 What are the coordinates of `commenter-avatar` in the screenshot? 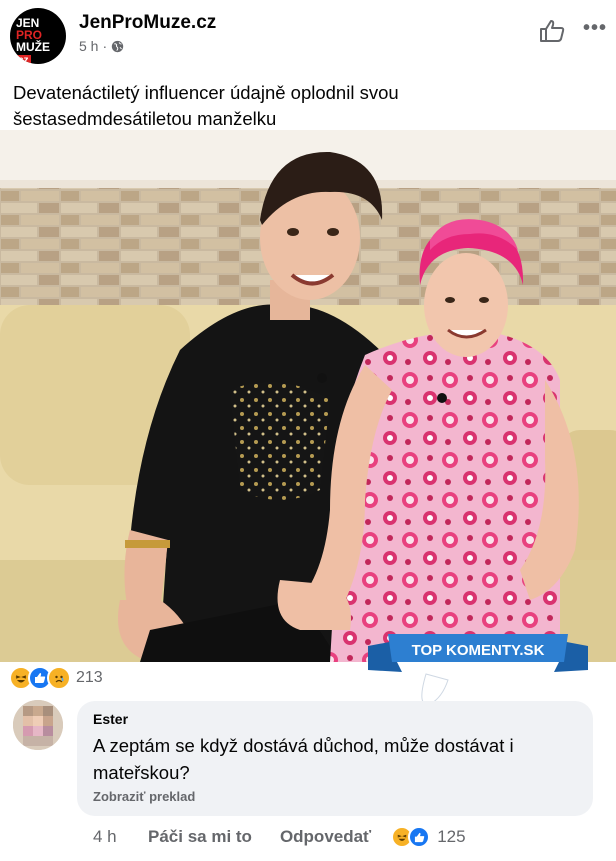 It's located at (38, 725).